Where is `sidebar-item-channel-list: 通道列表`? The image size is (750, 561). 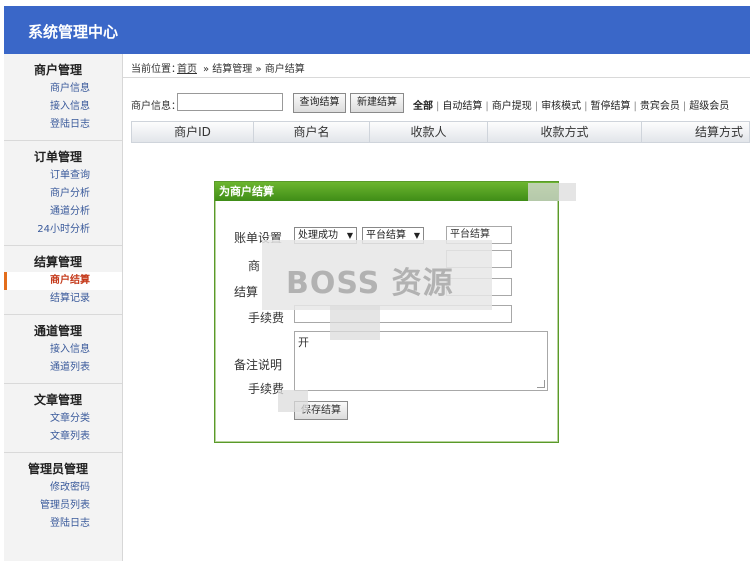 sidebar-item-channel-list: 通道列表 is located at coordinates (63, 368).